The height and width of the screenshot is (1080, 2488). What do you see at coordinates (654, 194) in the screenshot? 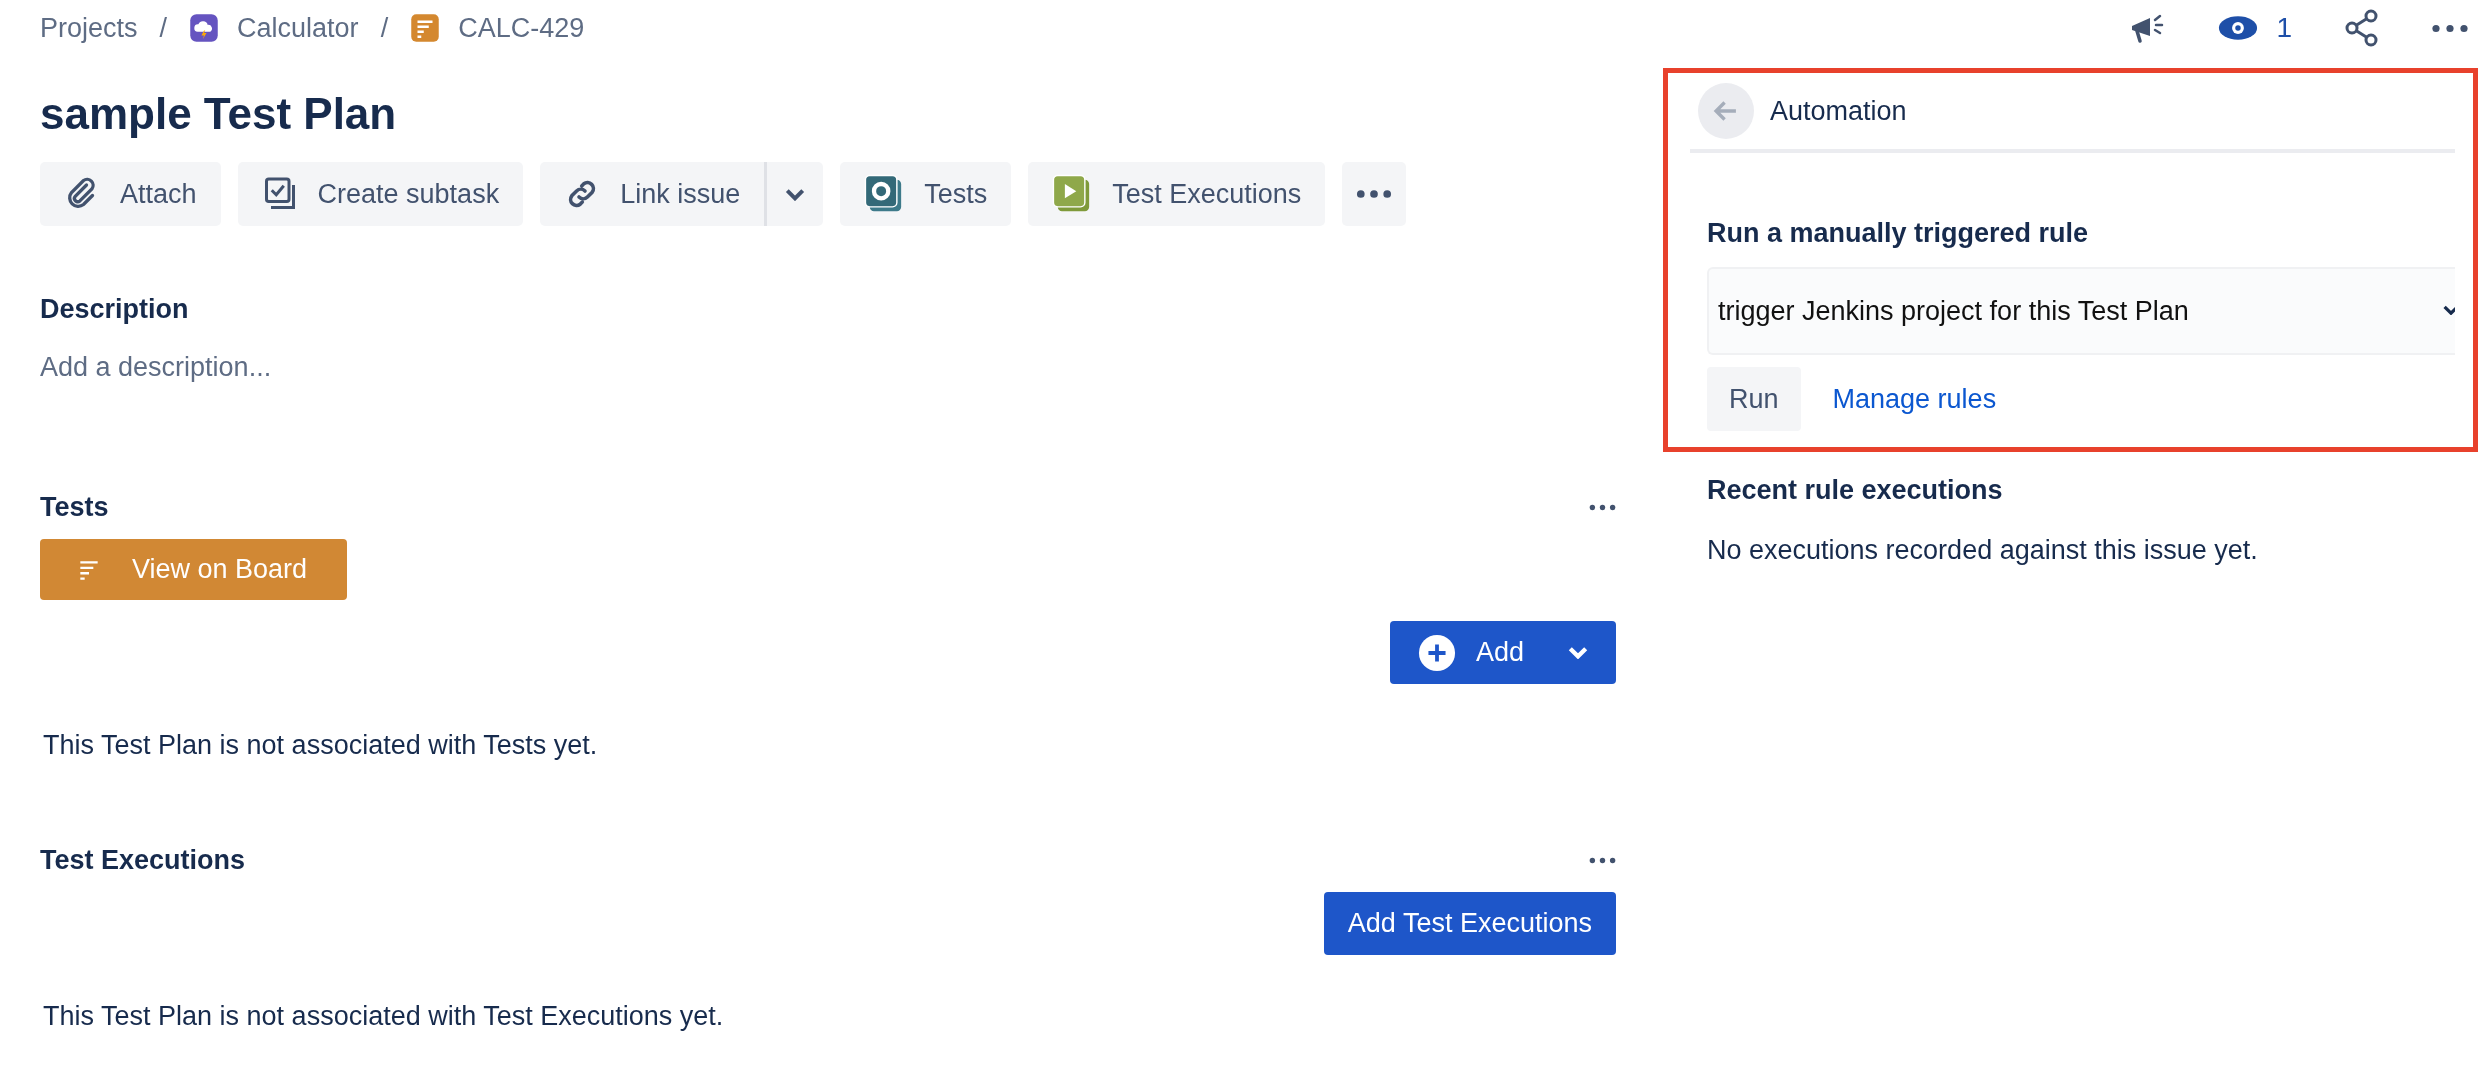
I see `link-issue-button: Link issue` at bounding box center [654, 194].